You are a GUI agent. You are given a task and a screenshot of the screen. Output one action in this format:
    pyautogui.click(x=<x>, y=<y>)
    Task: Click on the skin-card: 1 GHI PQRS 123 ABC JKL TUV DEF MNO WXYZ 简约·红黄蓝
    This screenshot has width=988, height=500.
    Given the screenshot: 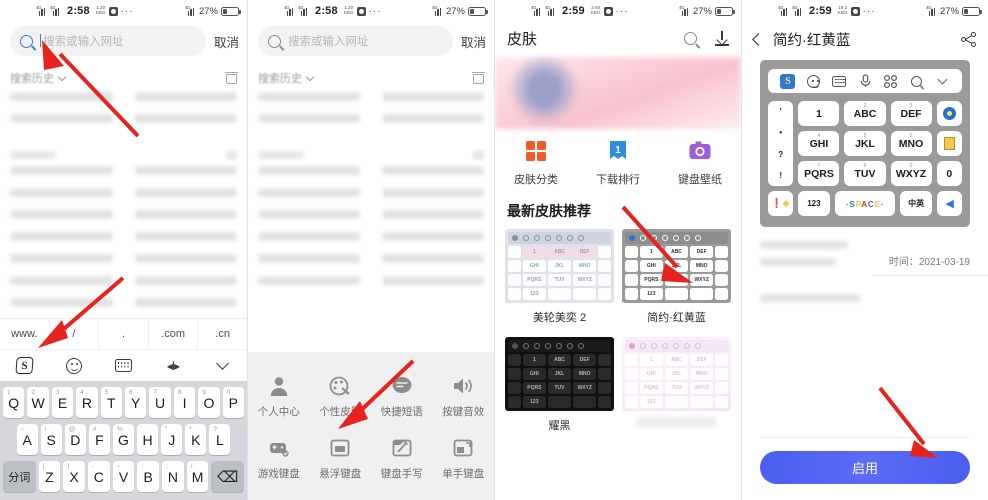 What is the action you would take?
    pyautogui.click(x=676, y=279)
    